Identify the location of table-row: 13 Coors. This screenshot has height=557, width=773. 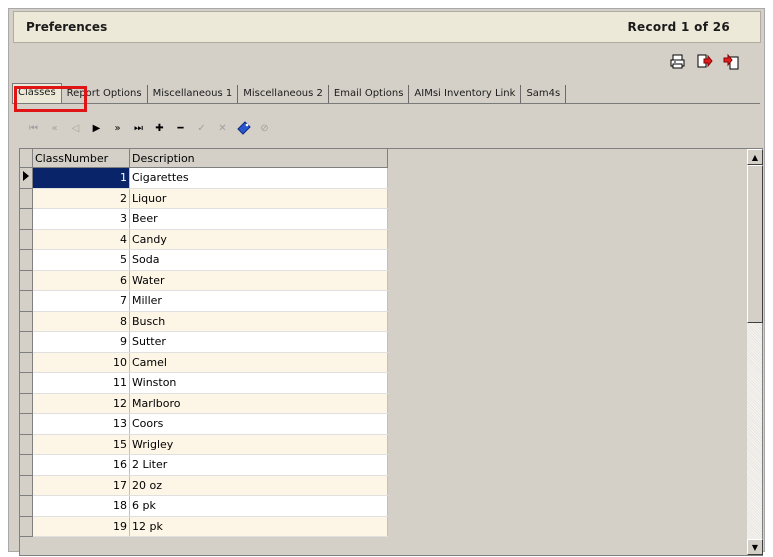
(204, 424).